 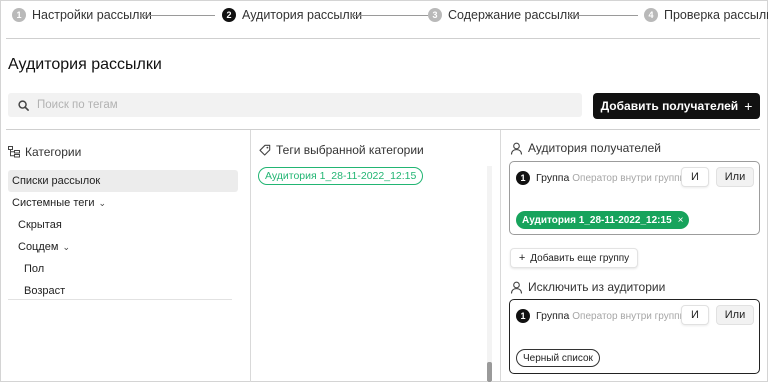 I want to click on step-audience: 2 Аудитория рассылки, so click(x=292, y=15).